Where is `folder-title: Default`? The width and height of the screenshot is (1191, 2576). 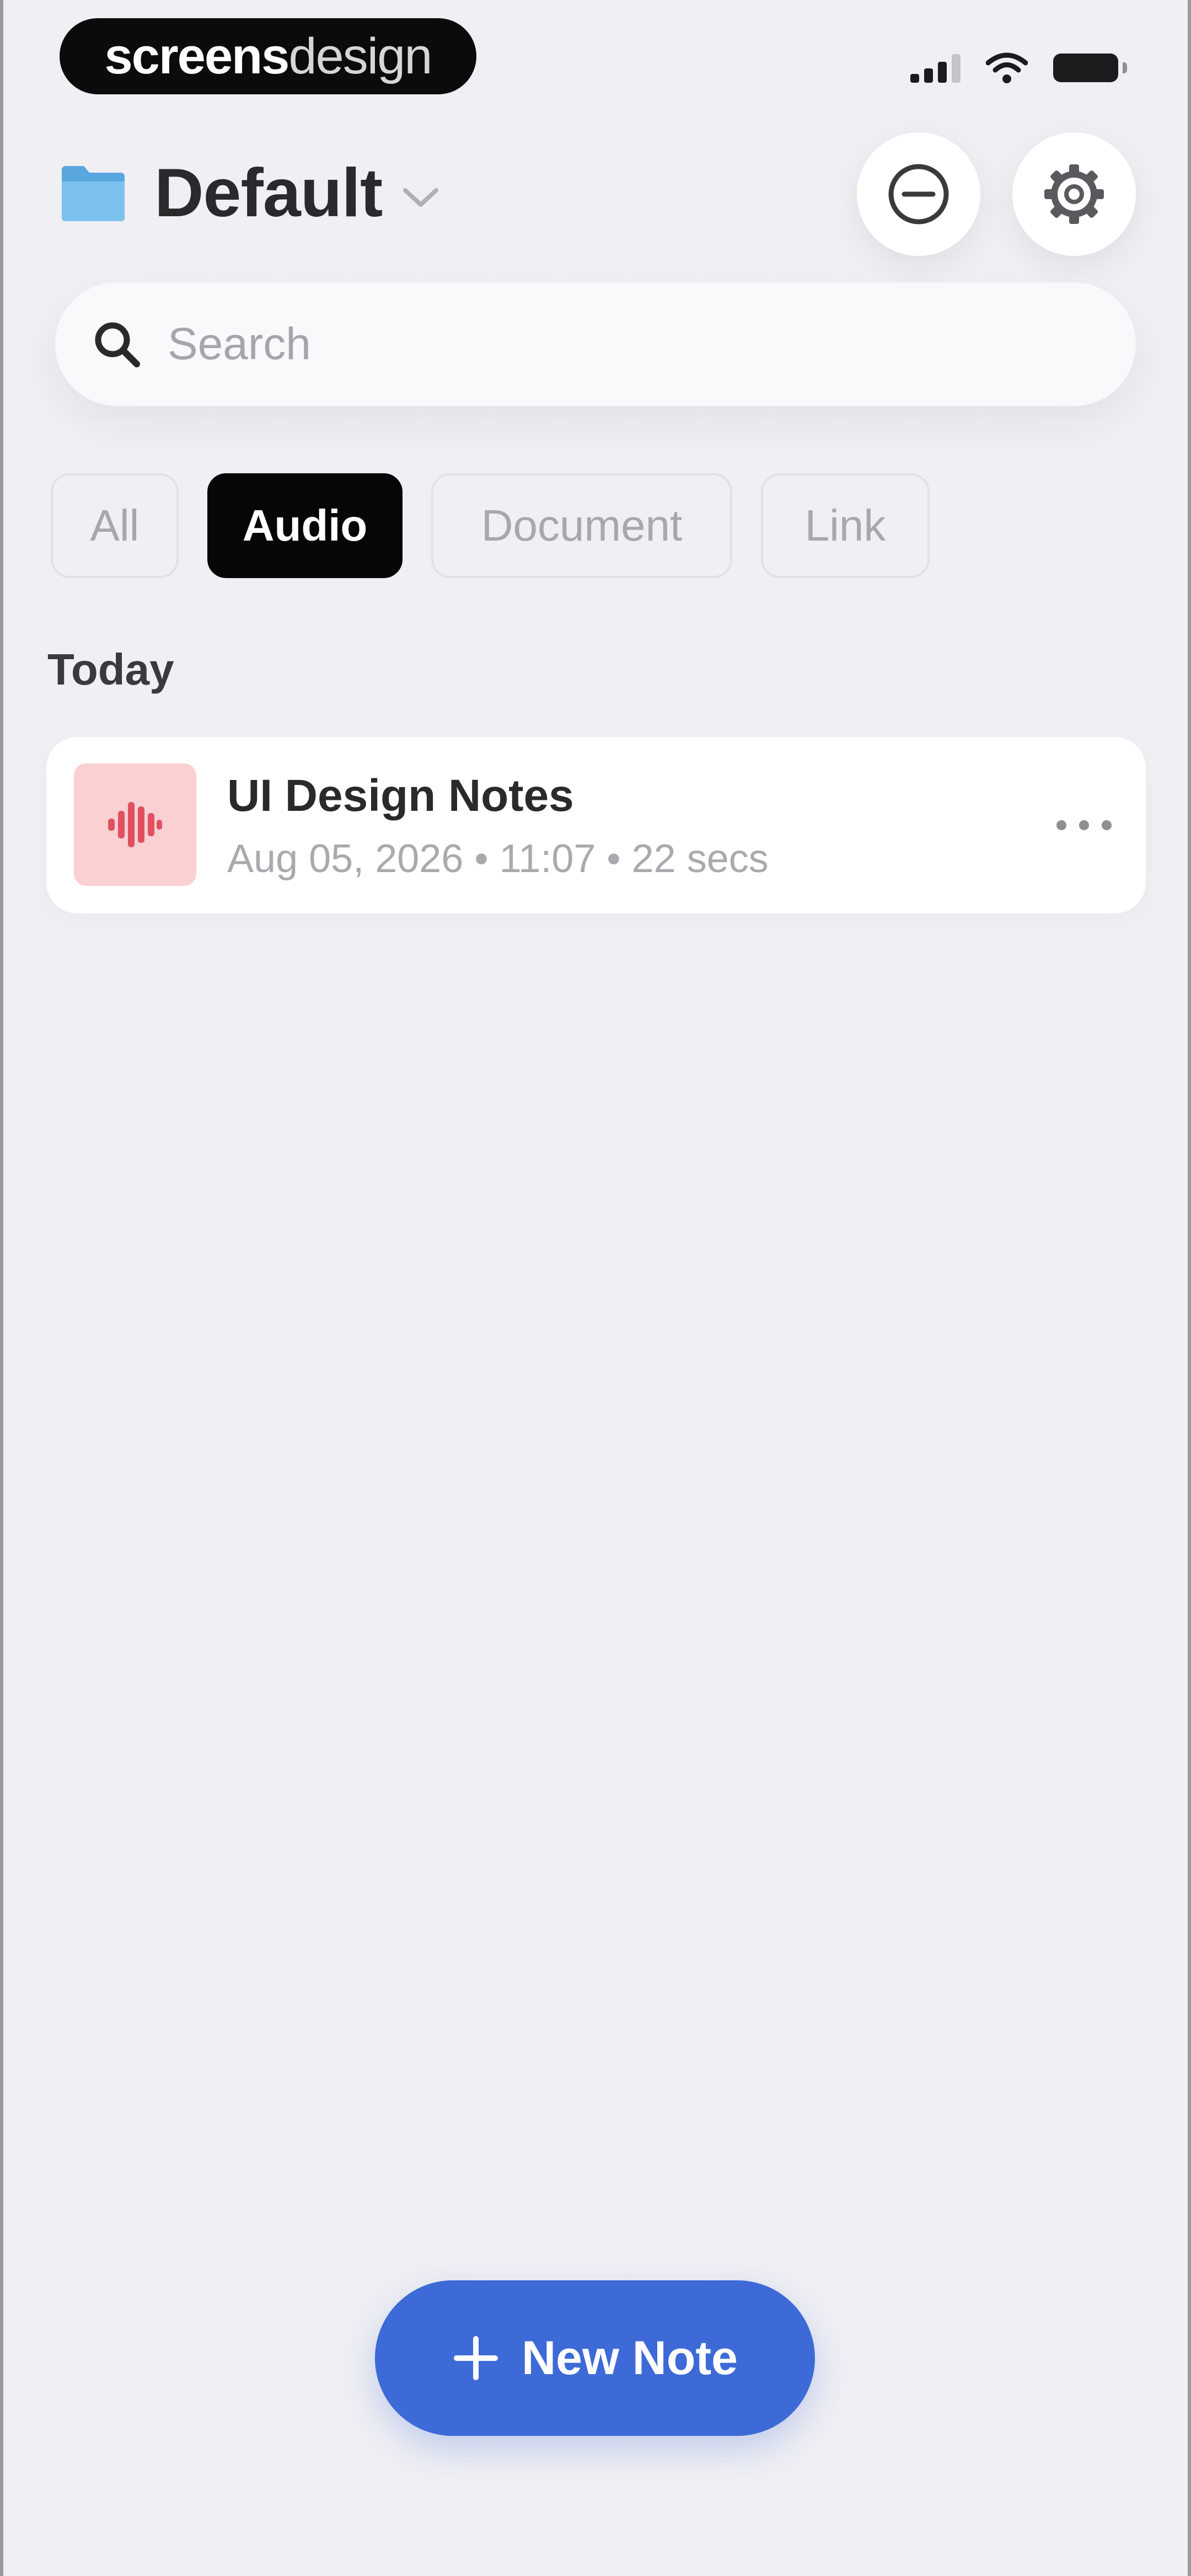
folder-title: Default is located at coordinates (268, 193).